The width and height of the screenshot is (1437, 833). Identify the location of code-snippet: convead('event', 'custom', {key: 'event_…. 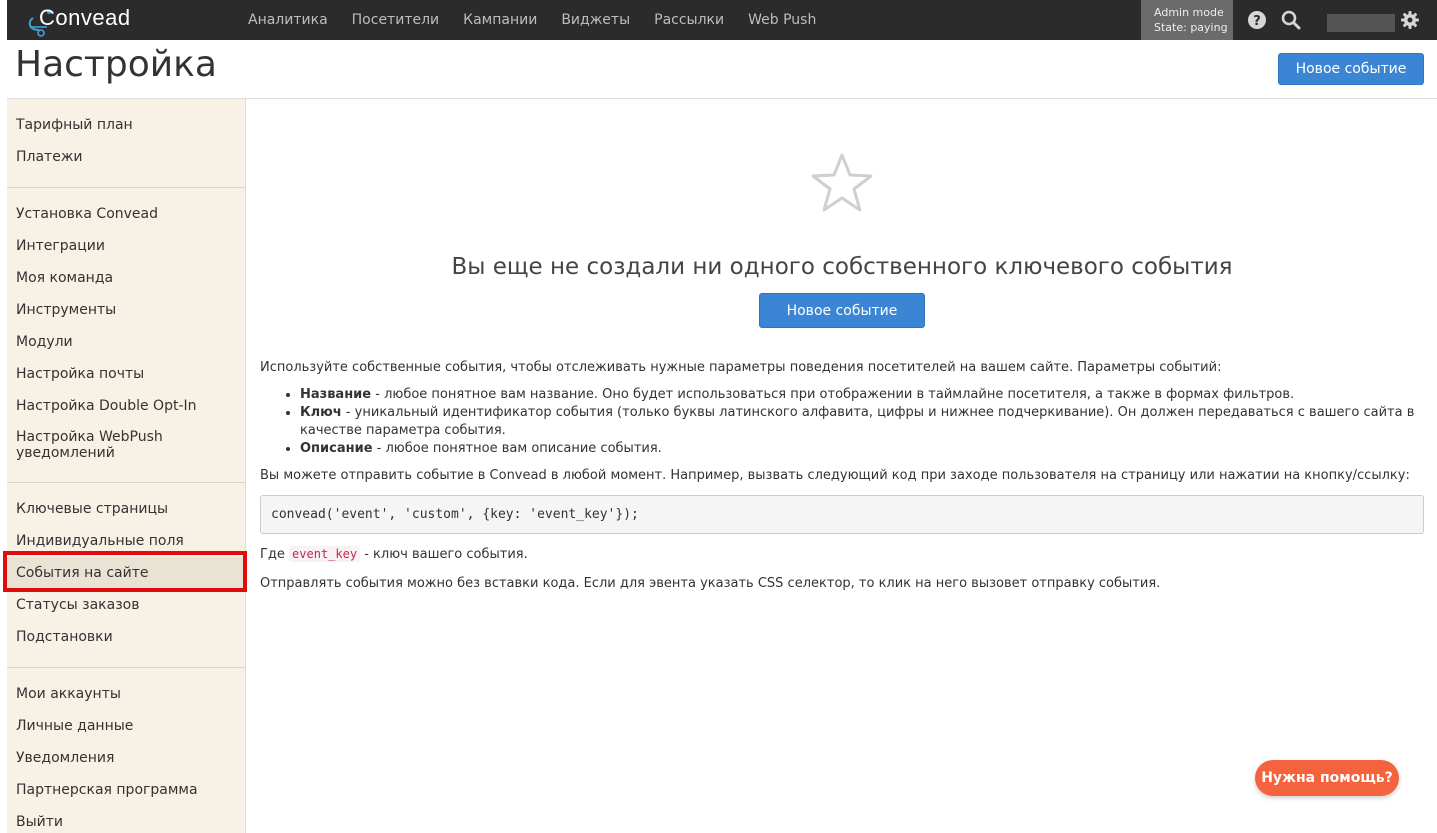
(842, 514).